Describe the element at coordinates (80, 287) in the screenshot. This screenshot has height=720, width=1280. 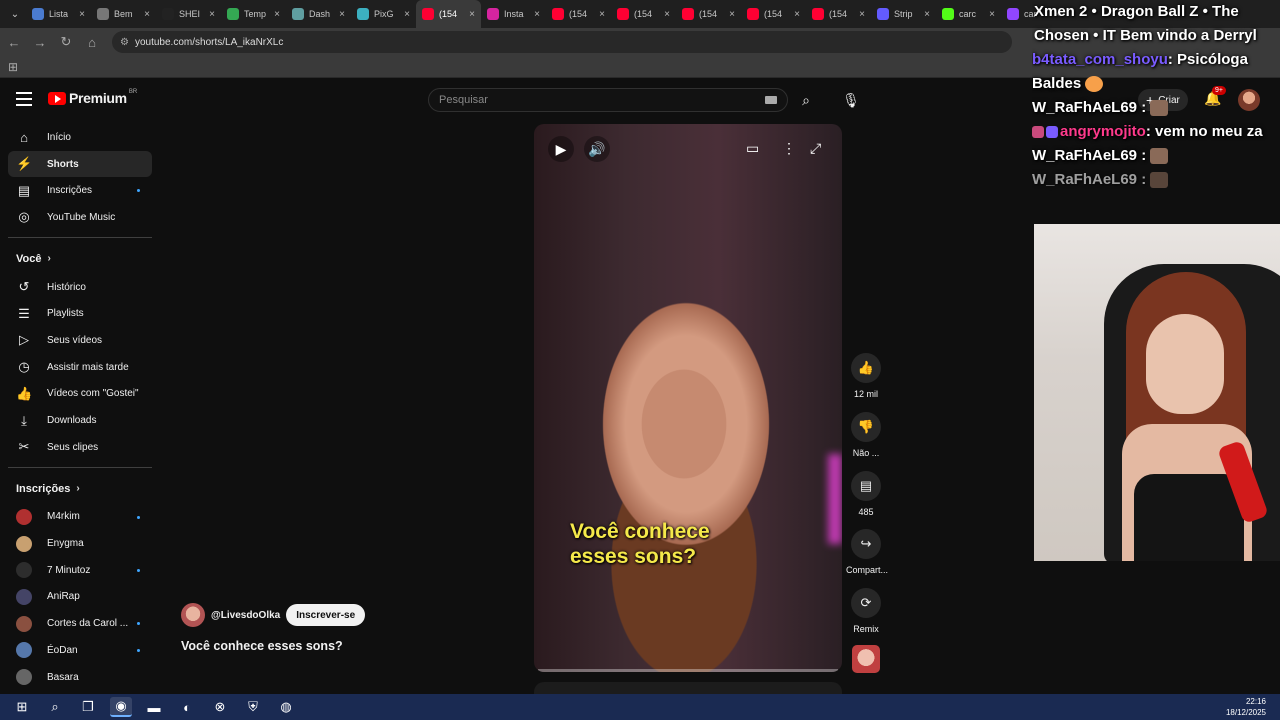
I see `sidebar-item-hist-rico: ↺ Histórico` at that location.